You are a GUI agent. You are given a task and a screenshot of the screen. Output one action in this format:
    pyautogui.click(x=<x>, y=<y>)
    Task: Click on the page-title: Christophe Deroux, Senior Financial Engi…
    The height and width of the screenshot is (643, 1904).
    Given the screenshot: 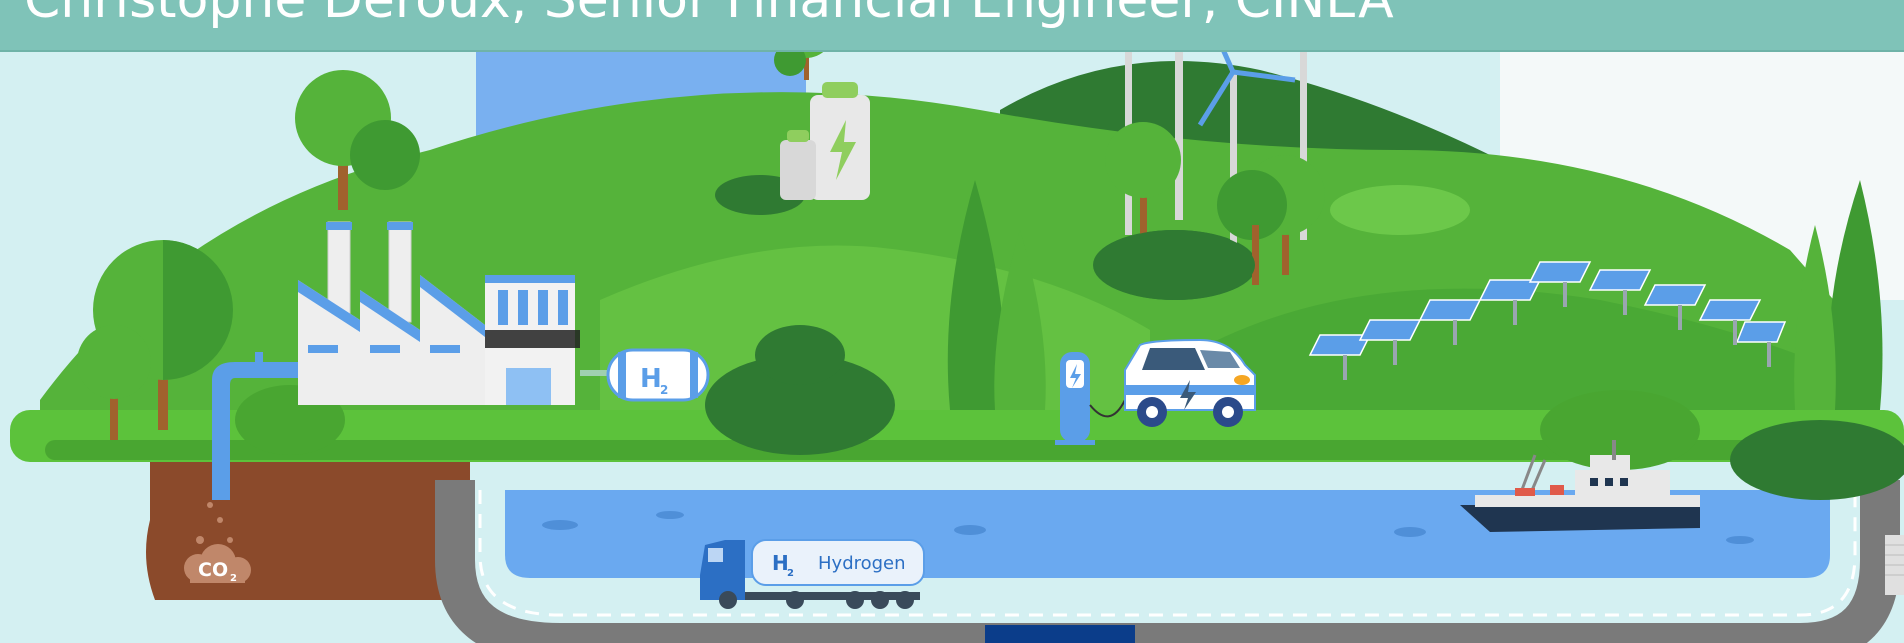 What is the action you would take?
    pyautogui.click(x=709, y=15)
    